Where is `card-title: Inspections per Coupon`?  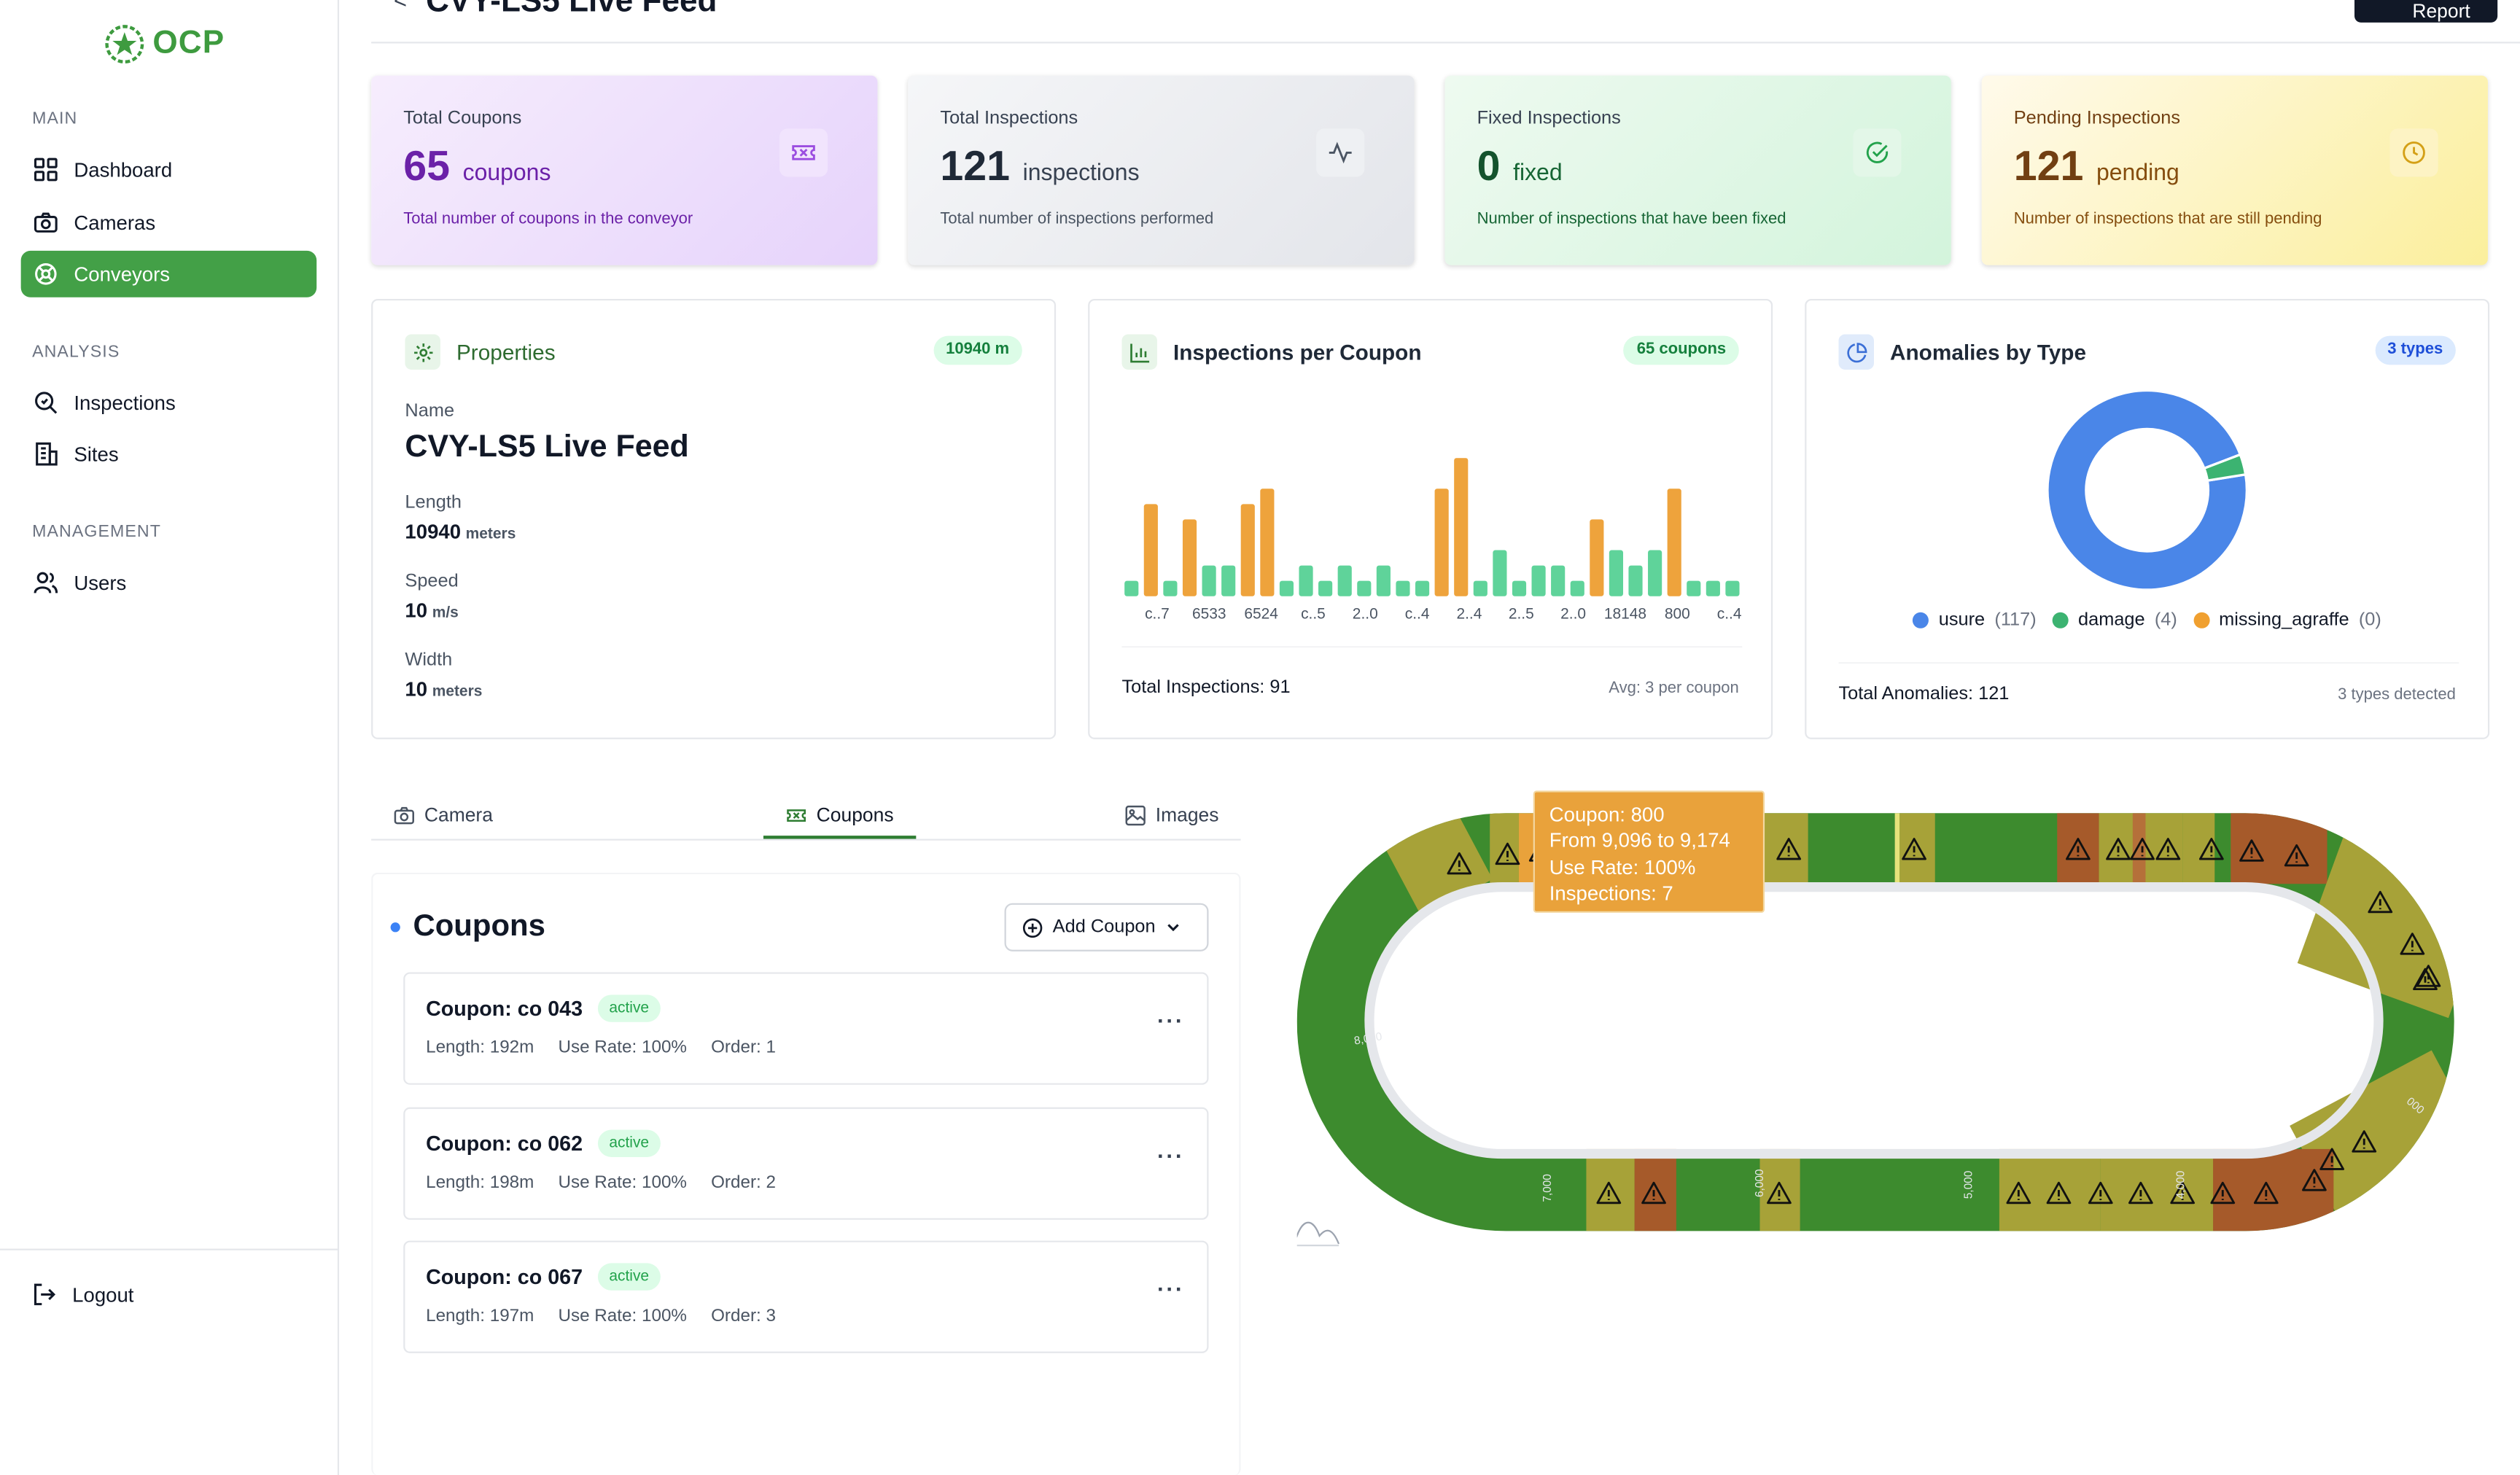
card-title: Inspections per Coupon is located at coordinates (1297, 352).